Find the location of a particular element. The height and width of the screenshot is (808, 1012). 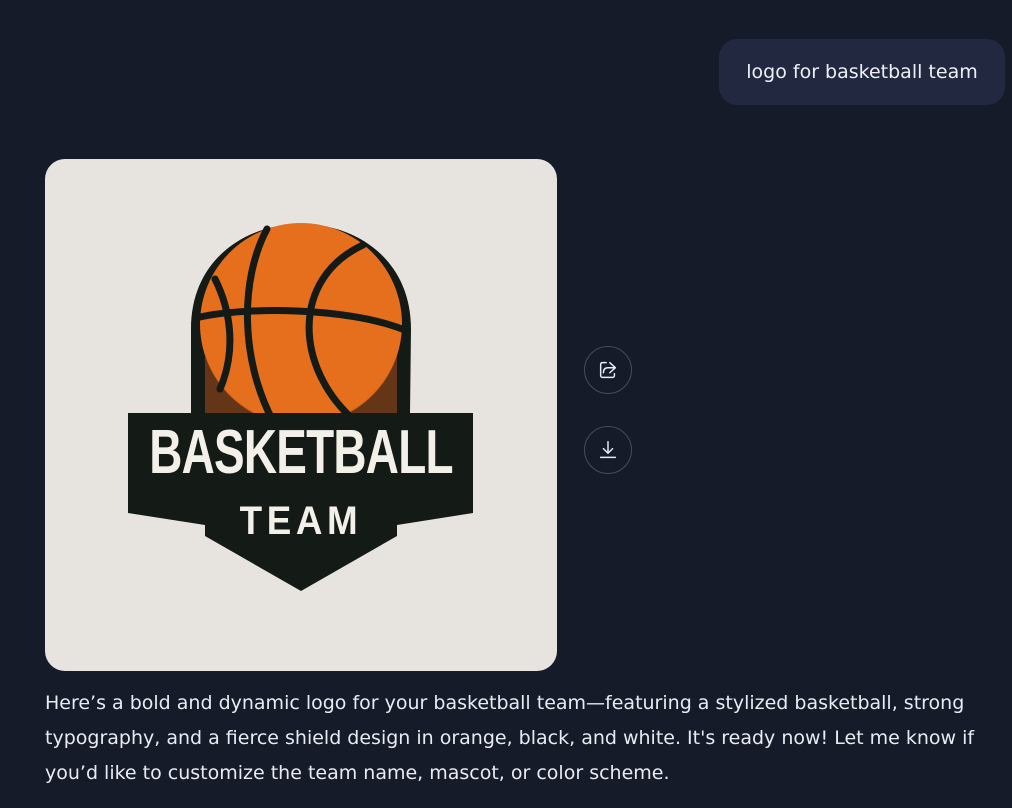

download-icon is located at coordinates (608, 450).